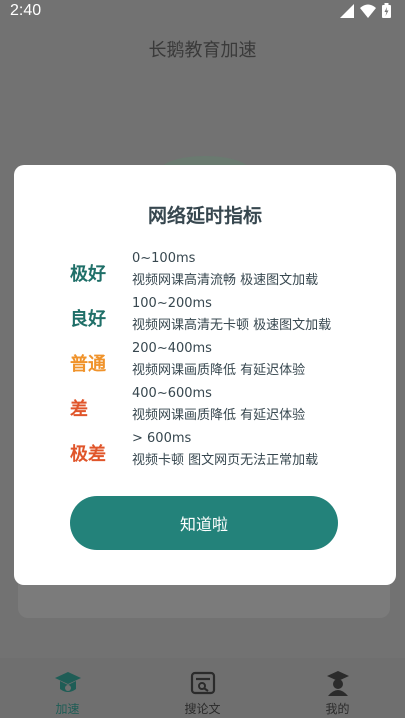  Describe the element at coordinates (225, 280) in the screenshot. I see `latency-desc: 视频网课高清流畅 极速图文加载` at that location.